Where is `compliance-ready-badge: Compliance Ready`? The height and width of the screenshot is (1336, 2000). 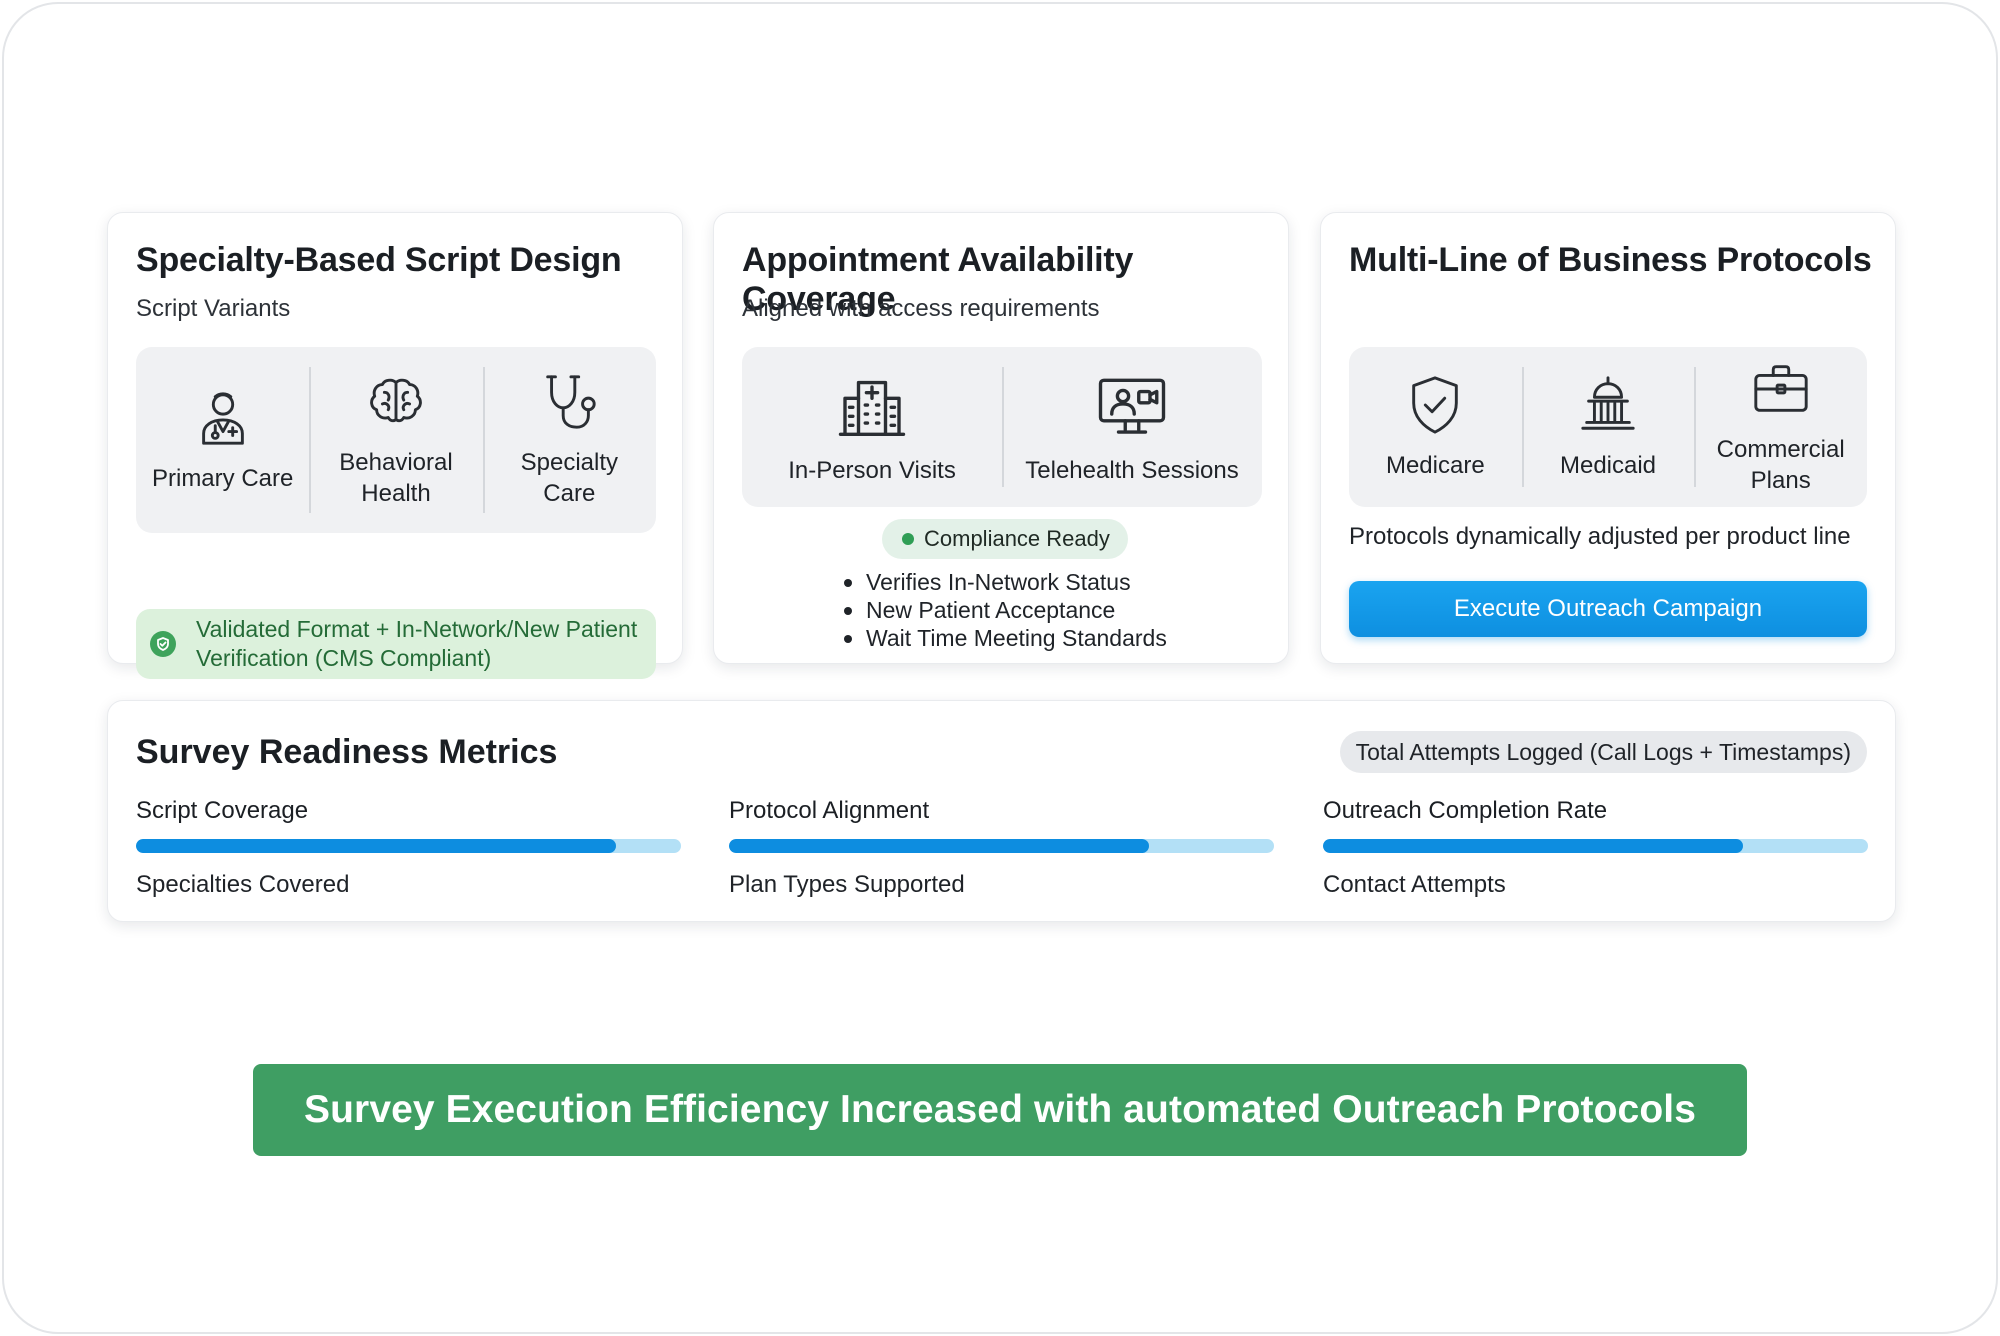 compliance-ready-badge: Compliance Ready is located at coordinates (1005, 539).